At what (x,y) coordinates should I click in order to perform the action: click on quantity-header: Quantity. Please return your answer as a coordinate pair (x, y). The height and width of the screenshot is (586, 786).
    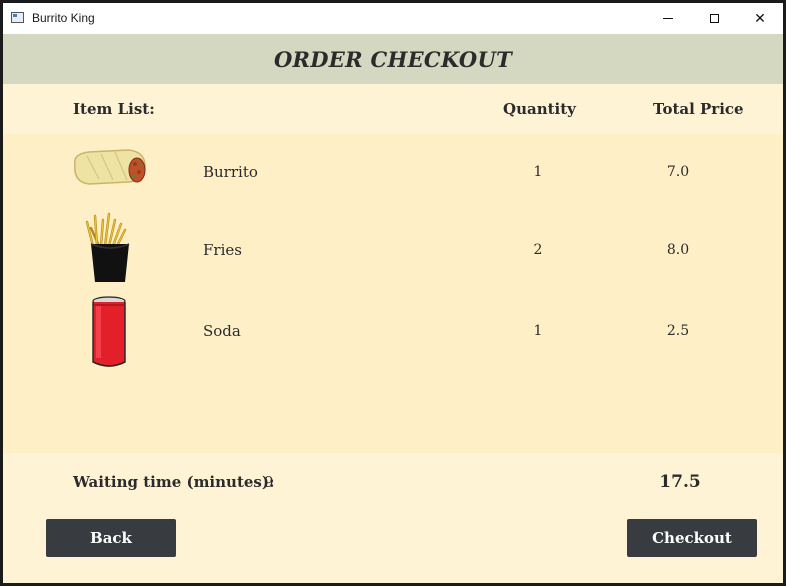
    Looking at the image, I should click on (539, 109).